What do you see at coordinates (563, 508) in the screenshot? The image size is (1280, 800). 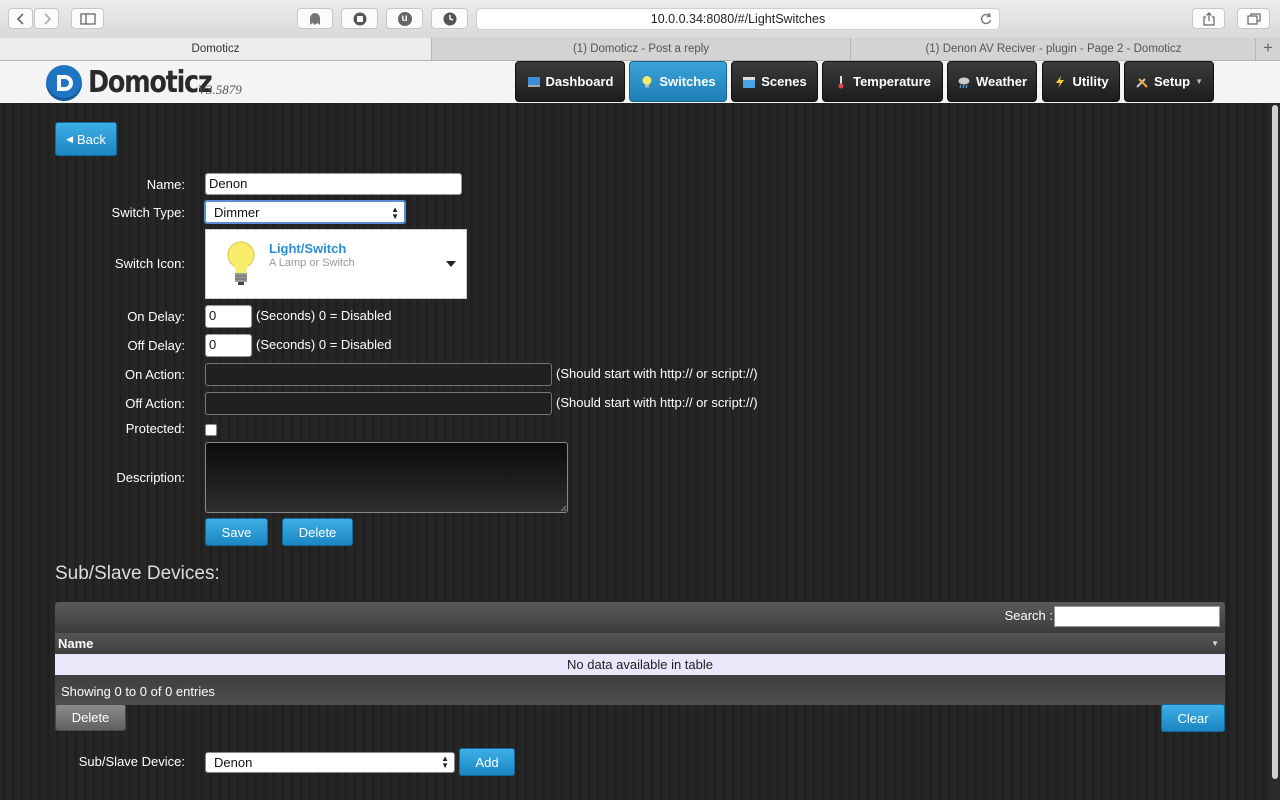 I see `resize-handle-icon` at bounding box center [563, 508].